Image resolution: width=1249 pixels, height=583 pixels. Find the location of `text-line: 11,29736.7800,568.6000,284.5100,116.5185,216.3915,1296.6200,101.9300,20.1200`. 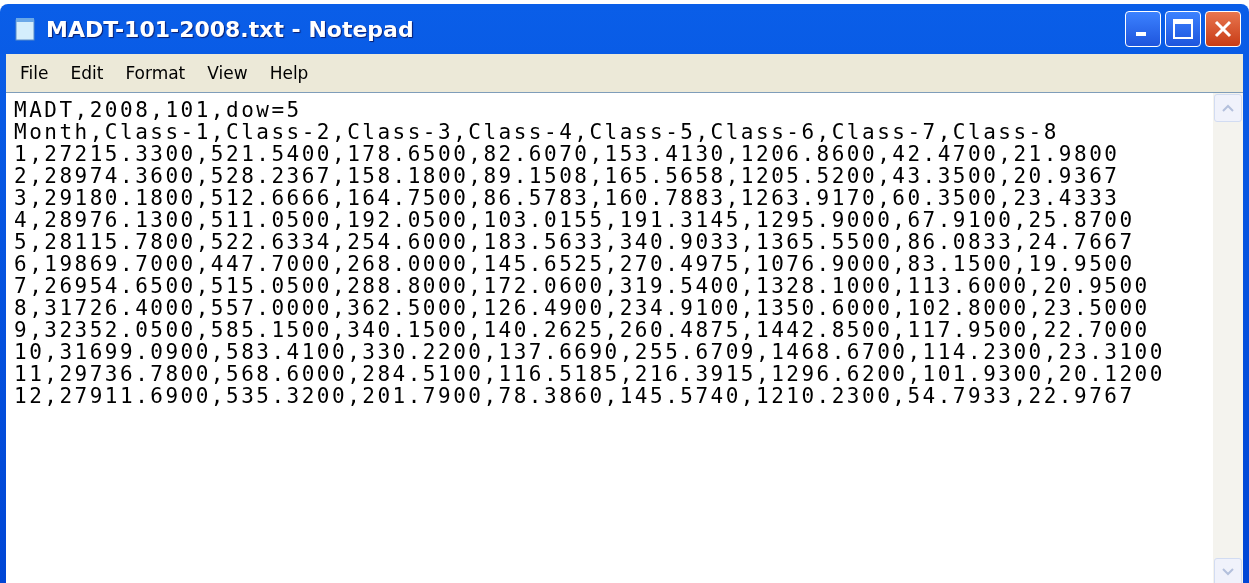

text-line: 11,29736.7800,568.6000,284.5100,116.5185,216.3915,1296.6200,101.9300,20.1200 is located at coordinates (590, 374).